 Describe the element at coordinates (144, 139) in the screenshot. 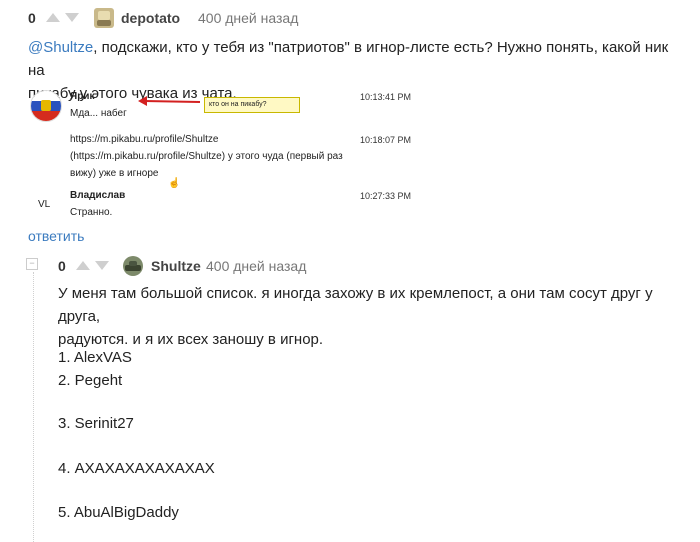

I see `chat-message: https://m.pikabu.ru/profile/Shultze` at that location.